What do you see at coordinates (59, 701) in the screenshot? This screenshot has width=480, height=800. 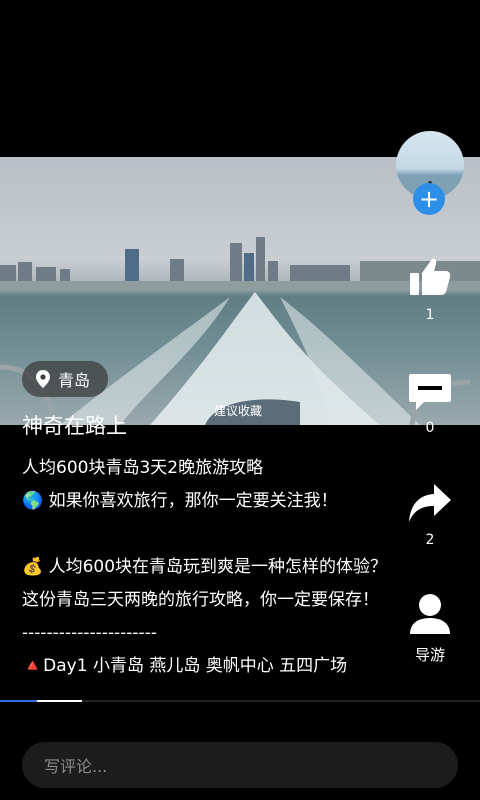 I see `progress-buffer` at bounding box center [59, 701].